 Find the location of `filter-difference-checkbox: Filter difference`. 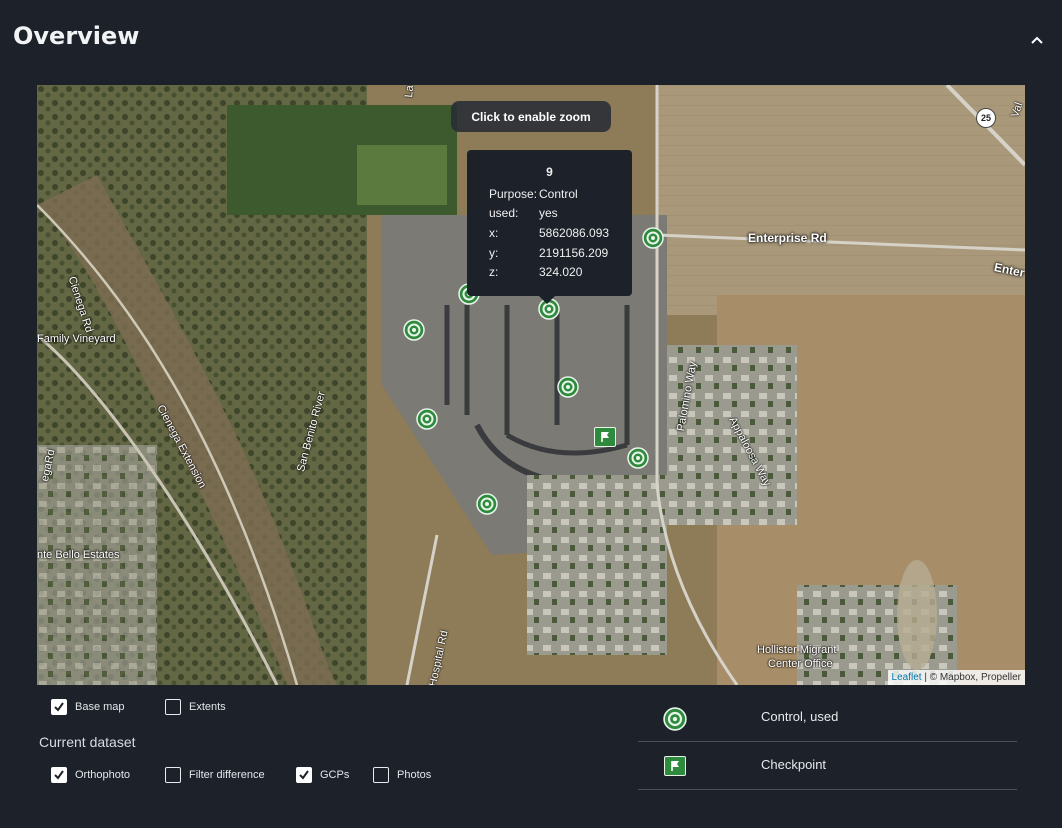

filter-difference-checkbox: Filter difference is located at coordinates (215, 775).